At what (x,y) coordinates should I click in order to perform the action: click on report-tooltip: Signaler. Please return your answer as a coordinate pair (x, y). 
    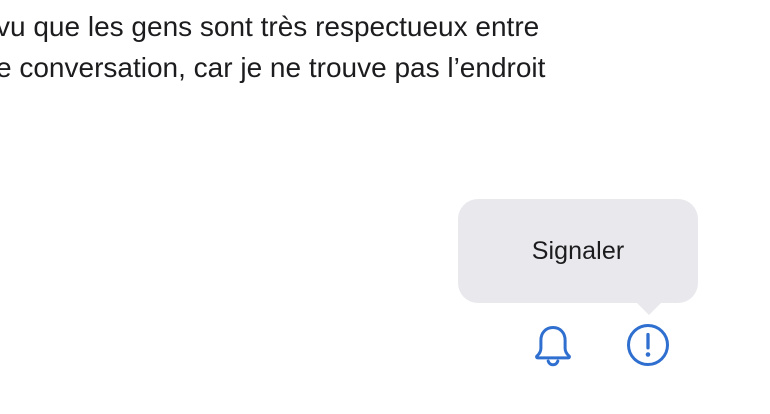
    Looking at the image, I should click on (578, 251).